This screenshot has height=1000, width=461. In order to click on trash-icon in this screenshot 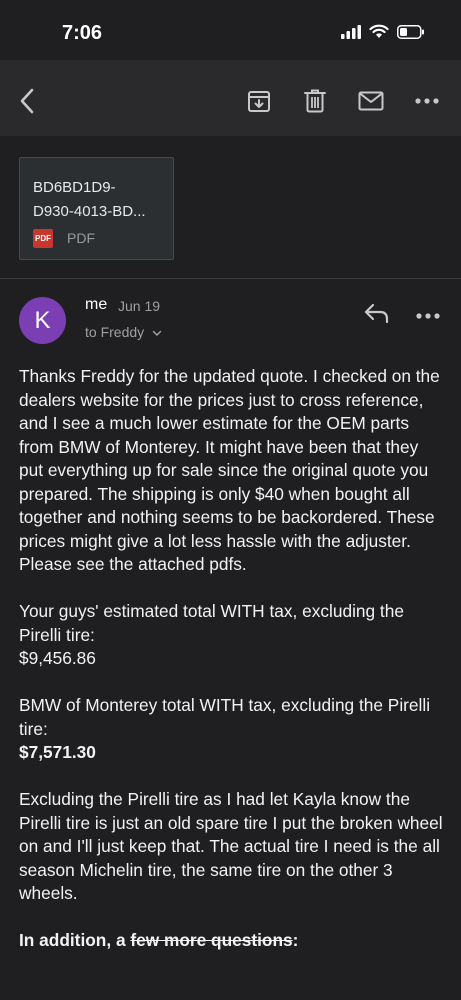, I will do `click(315, 101)`.